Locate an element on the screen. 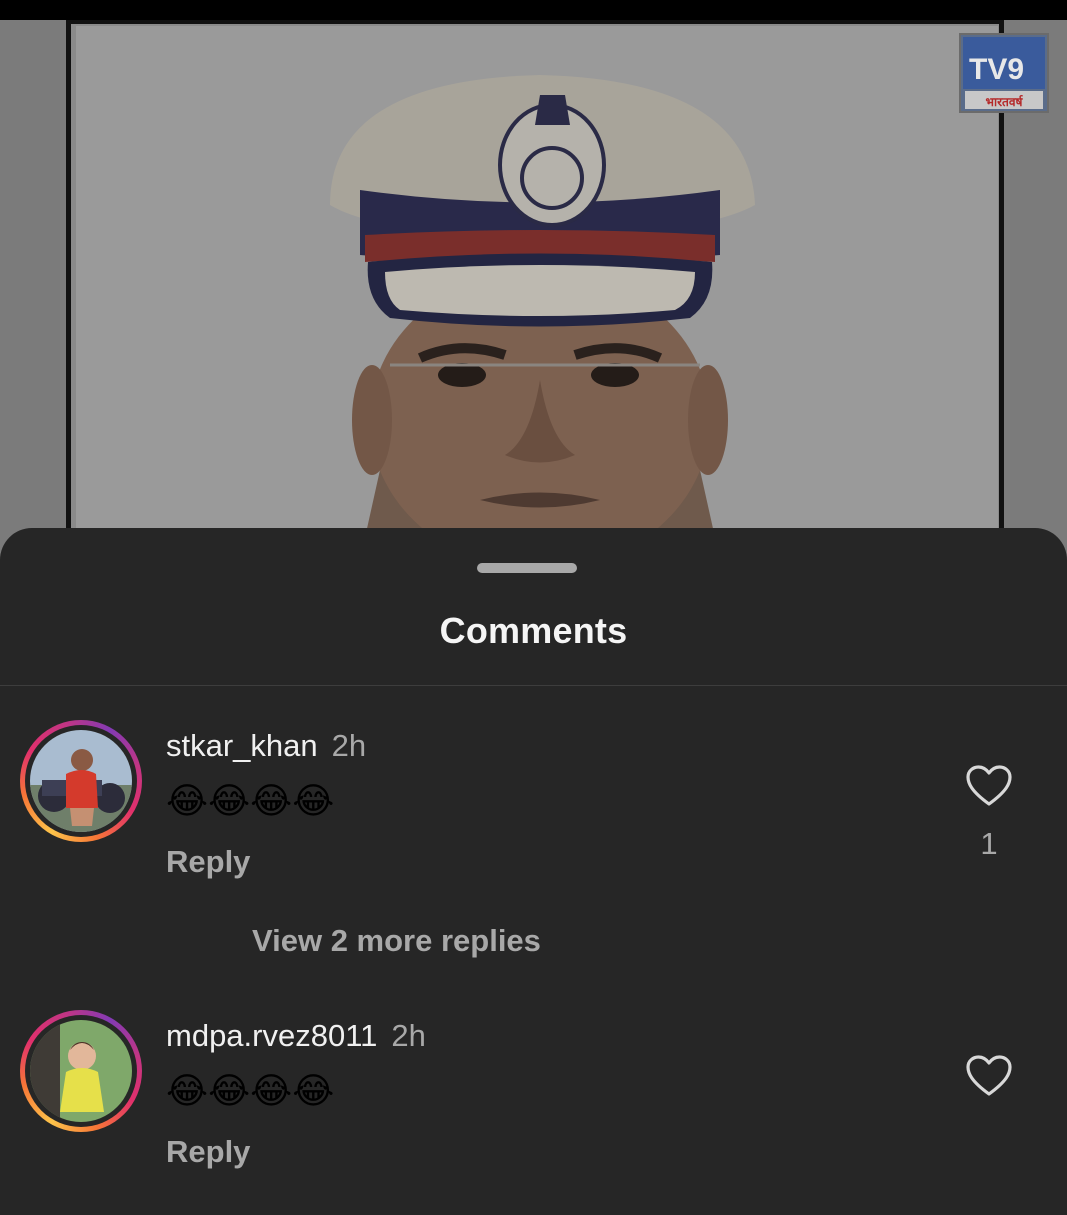 The image size is (1067, 1215). channel-logo-text: TV9 is located at coordinates (996, 69).